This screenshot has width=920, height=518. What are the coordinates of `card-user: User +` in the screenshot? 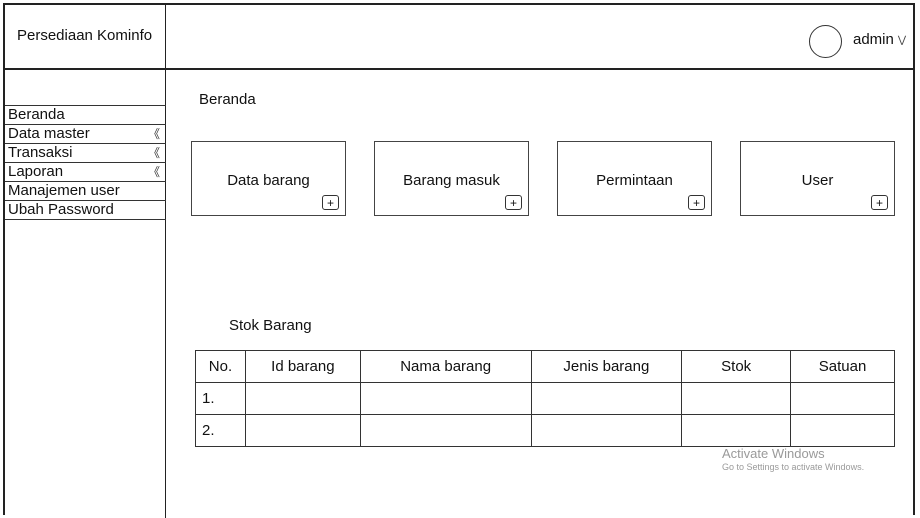 It's located at (817, 178).